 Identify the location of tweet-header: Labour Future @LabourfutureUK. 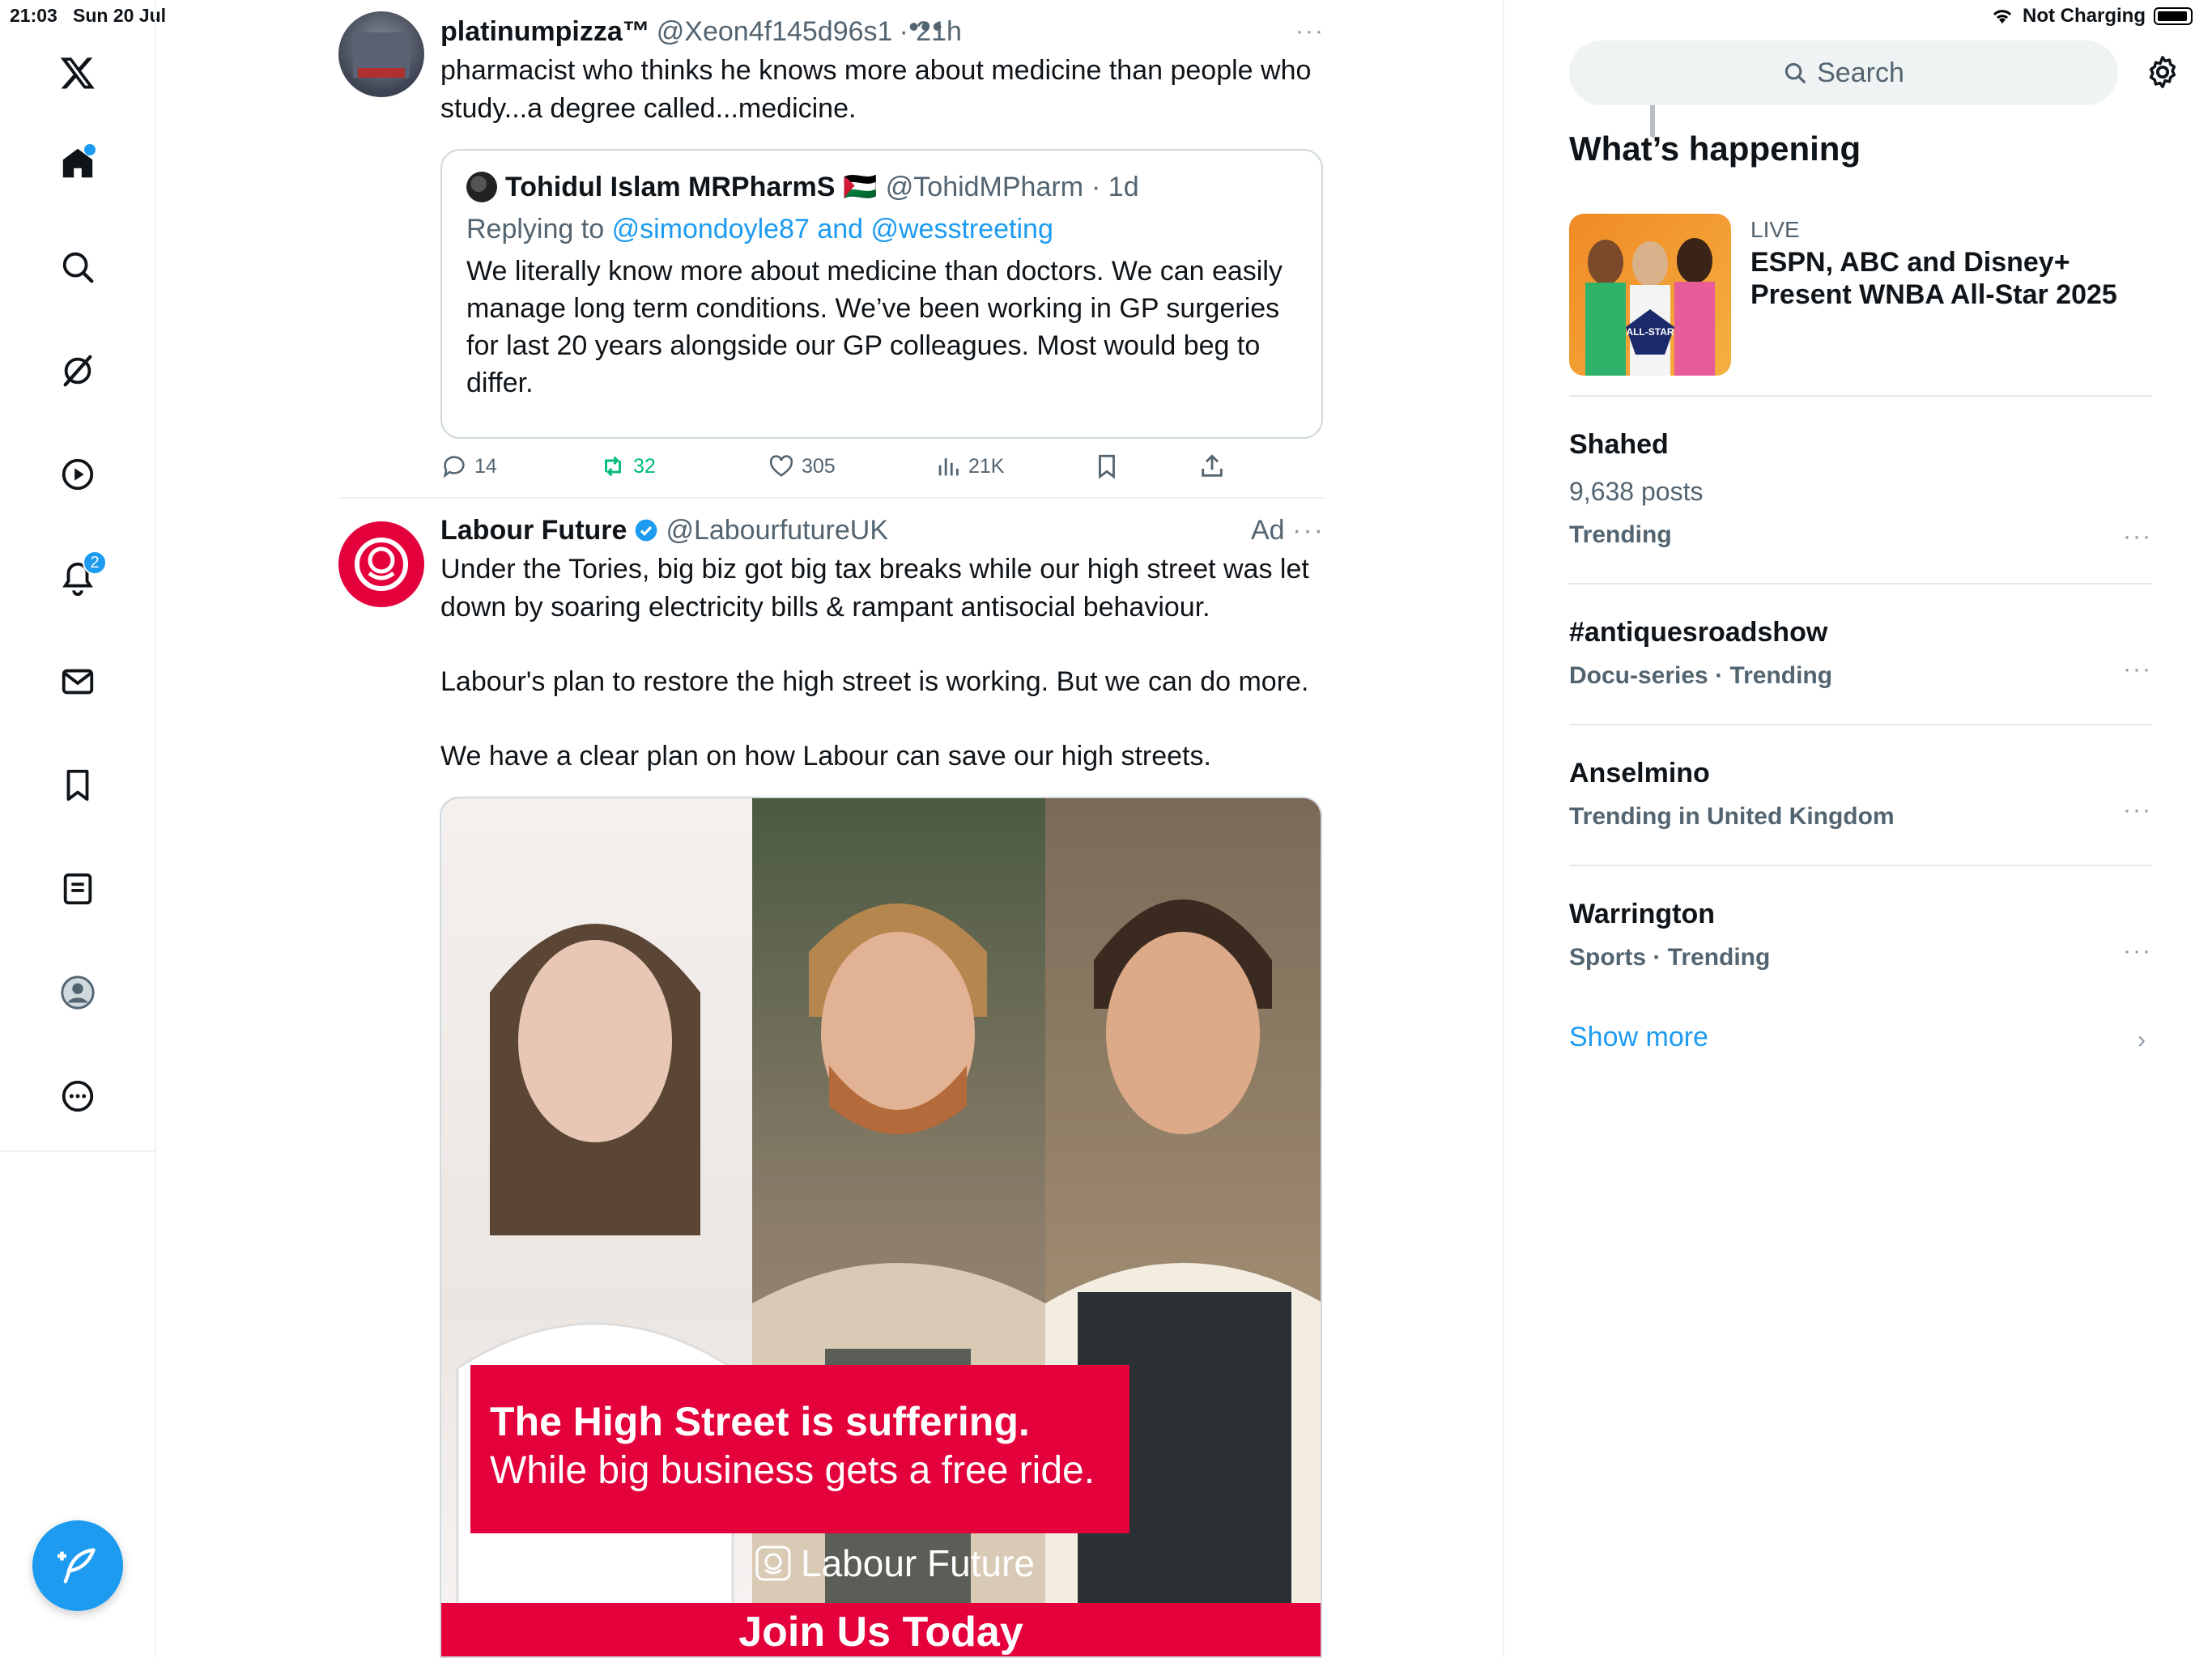
(883, 530).